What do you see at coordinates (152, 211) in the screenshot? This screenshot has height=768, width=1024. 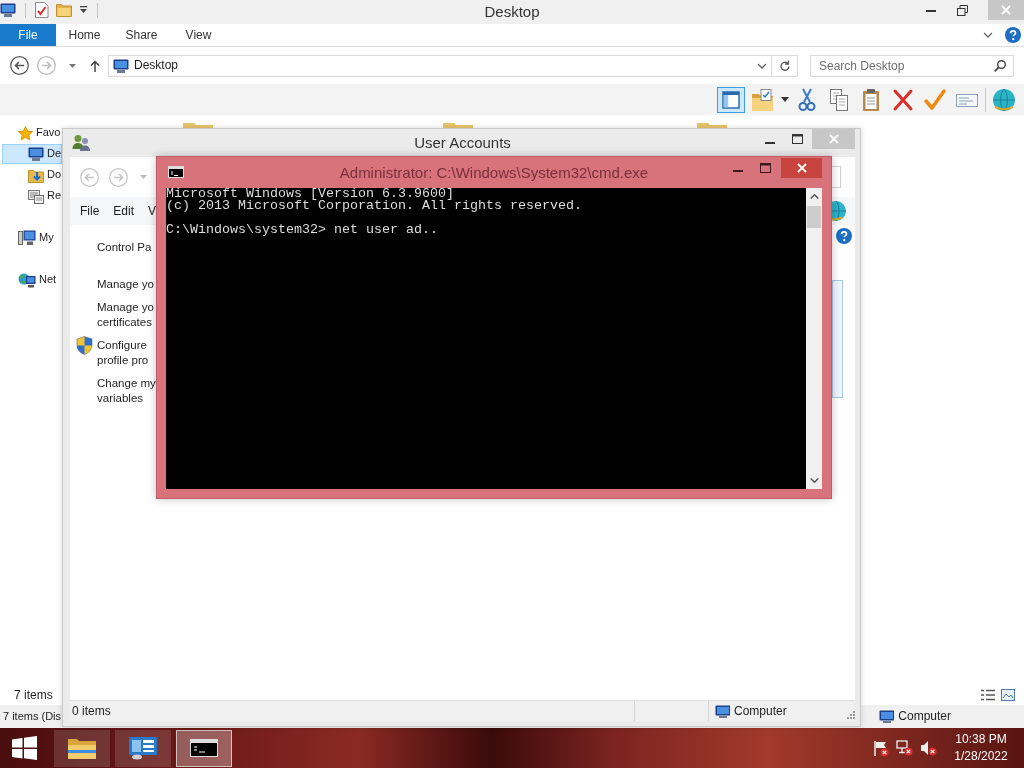 I see `menu-item: V` at bounding box center [152, 211].